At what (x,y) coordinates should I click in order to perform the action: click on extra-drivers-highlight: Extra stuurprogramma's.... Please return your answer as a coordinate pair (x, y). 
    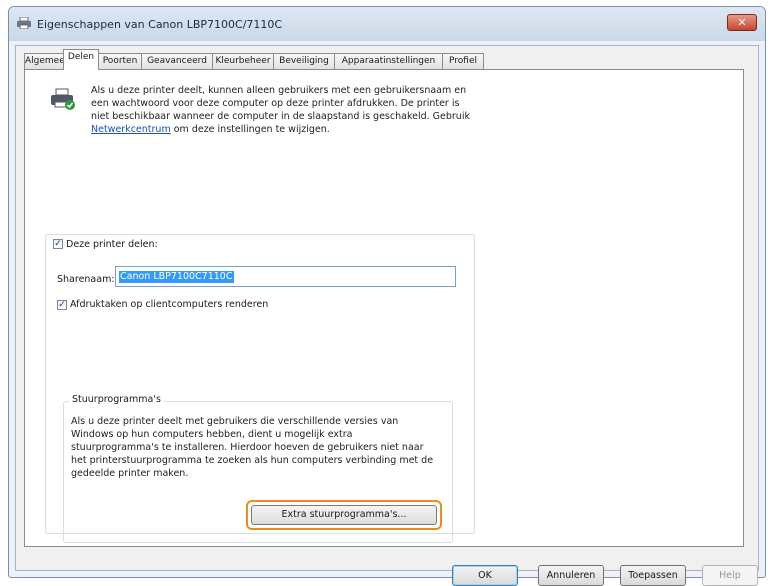
    Looking at the image, I should click on (344, 515).